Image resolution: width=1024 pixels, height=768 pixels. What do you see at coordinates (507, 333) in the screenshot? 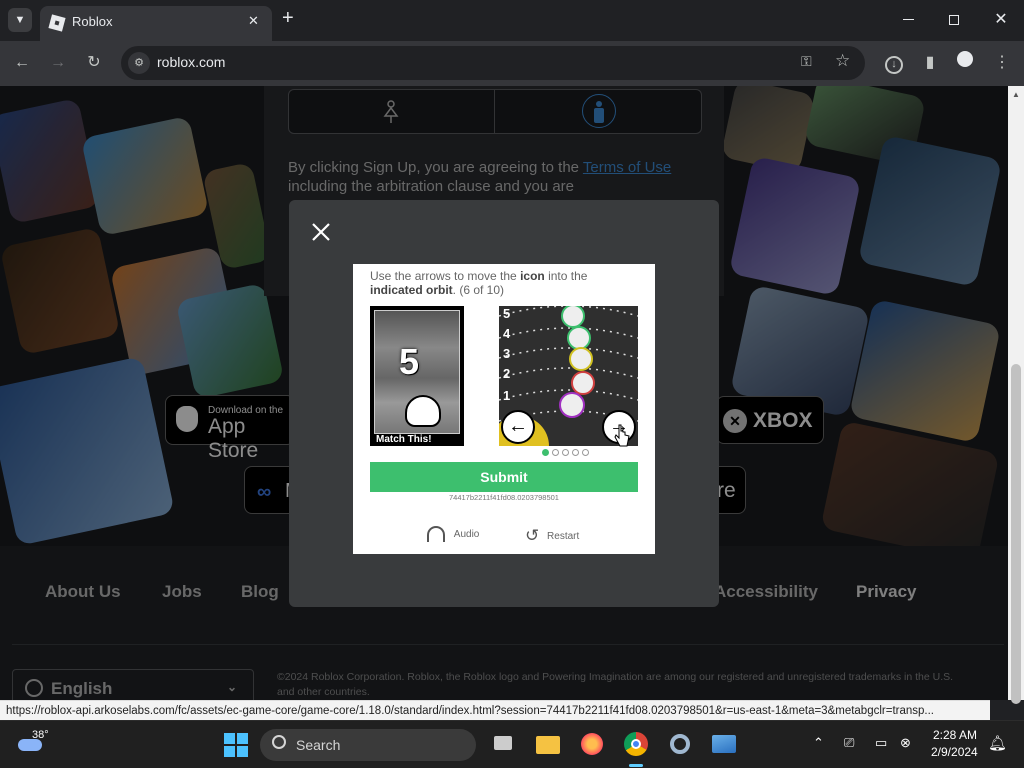
I see `orbit-label: 4` at bounding box center [507, 333].